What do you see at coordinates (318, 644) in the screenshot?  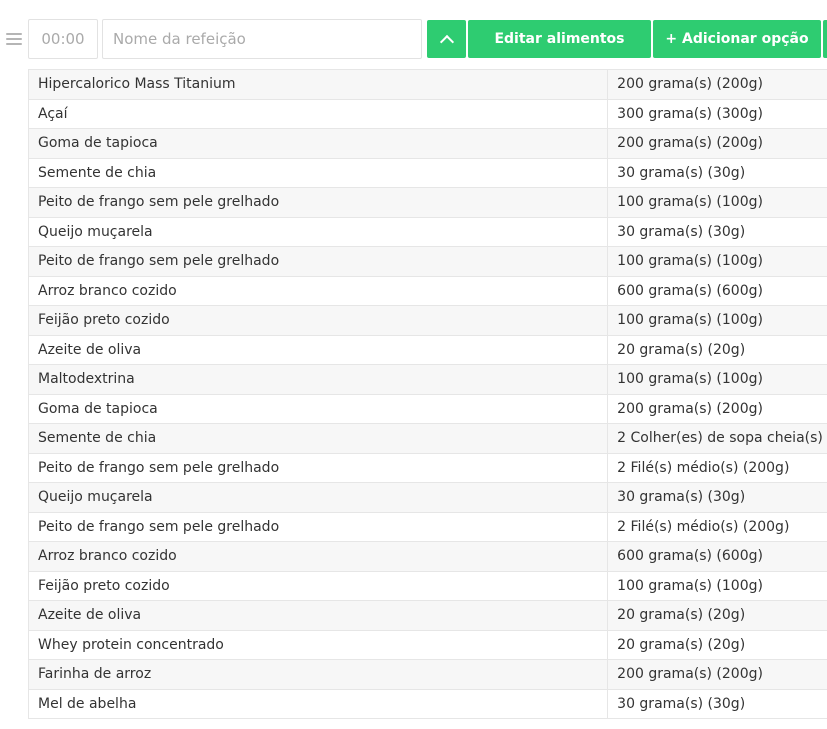 I see `food-name-cell: Whey protein concentrado` at bounding box center [318, 644].